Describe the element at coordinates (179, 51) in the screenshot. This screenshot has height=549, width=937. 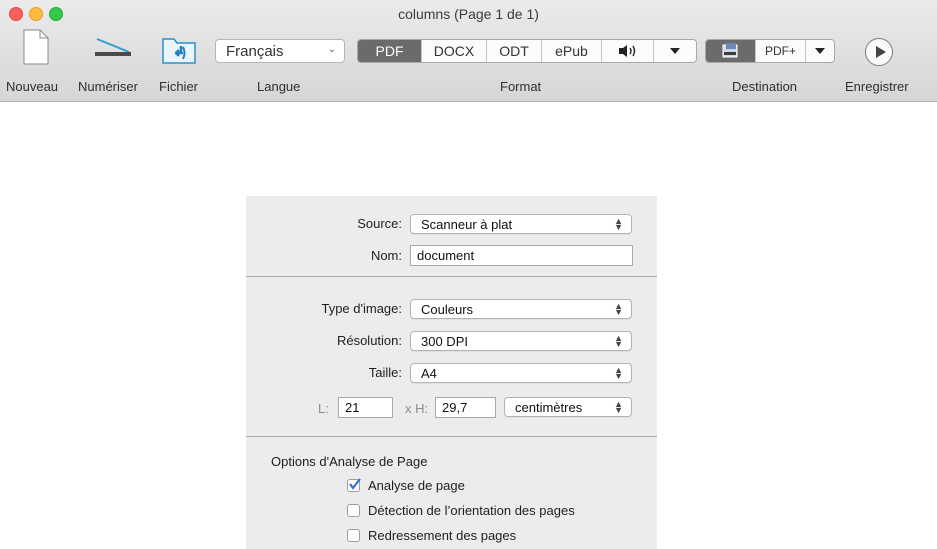
I see `folder-import-icon` at that location.